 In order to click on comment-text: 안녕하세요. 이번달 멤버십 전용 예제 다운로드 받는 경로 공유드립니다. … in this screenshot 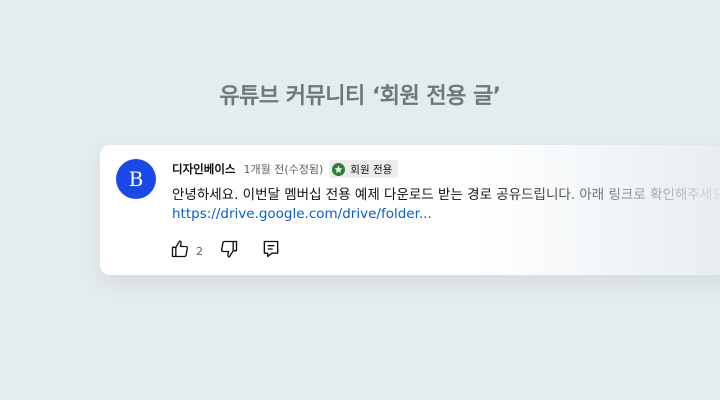, I will do `click(446, 195)`.